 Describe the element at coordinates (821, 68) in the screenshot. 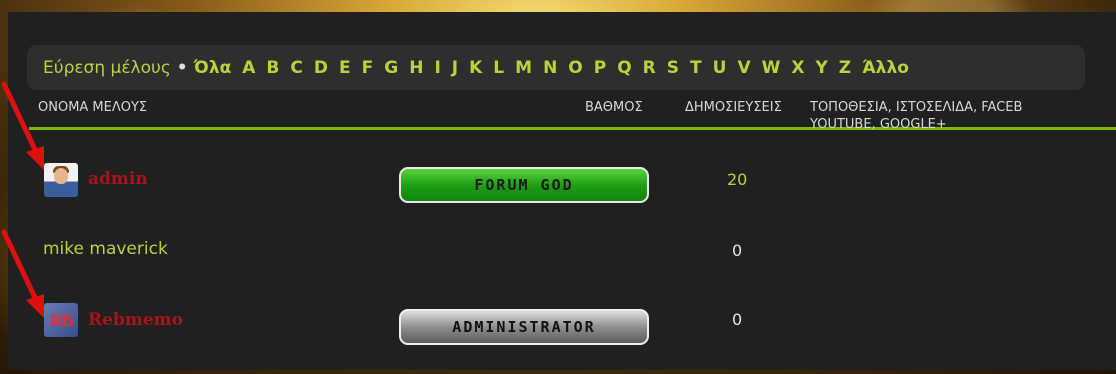

I see `letter-link-y: Y` at that location.